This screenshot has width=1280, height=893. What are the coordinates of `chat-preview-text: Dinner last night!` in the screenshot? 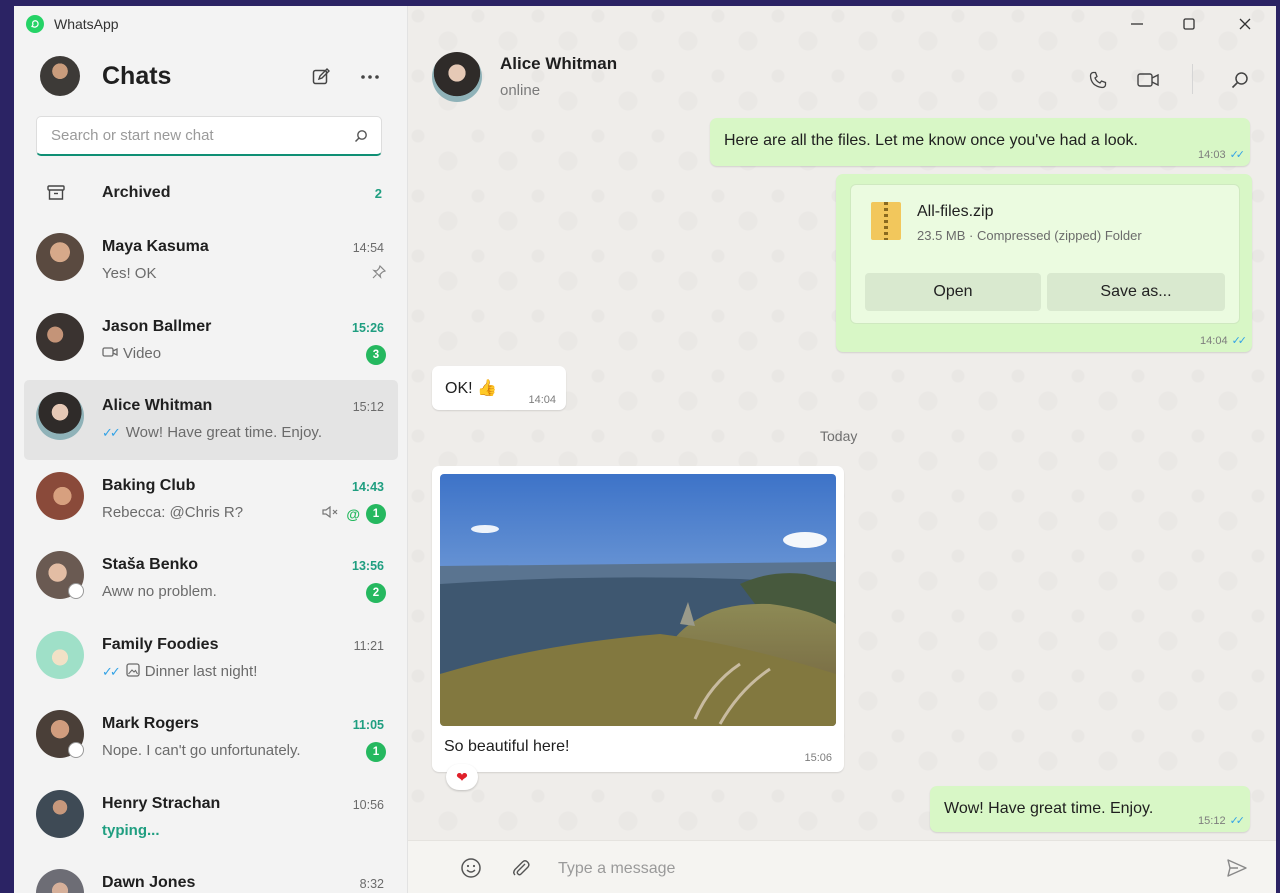 It's located at (201, 671).